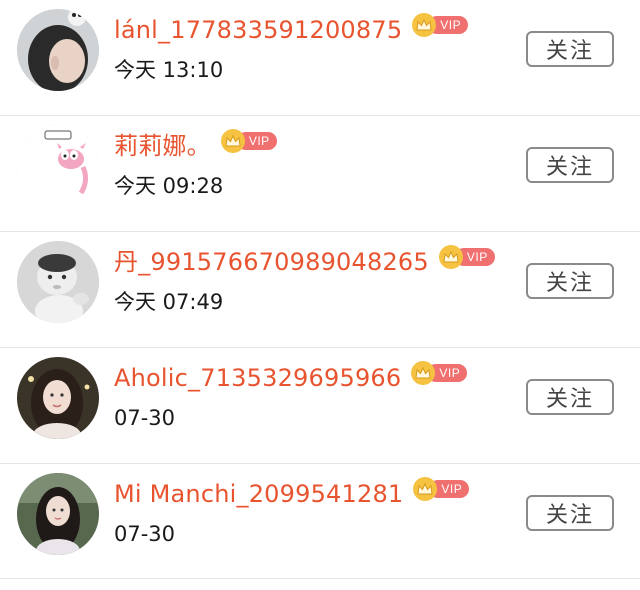 The width and height of the screenshot is (640, 590). I want to click on activity-time: 今天 13:10, so click(169, 70).